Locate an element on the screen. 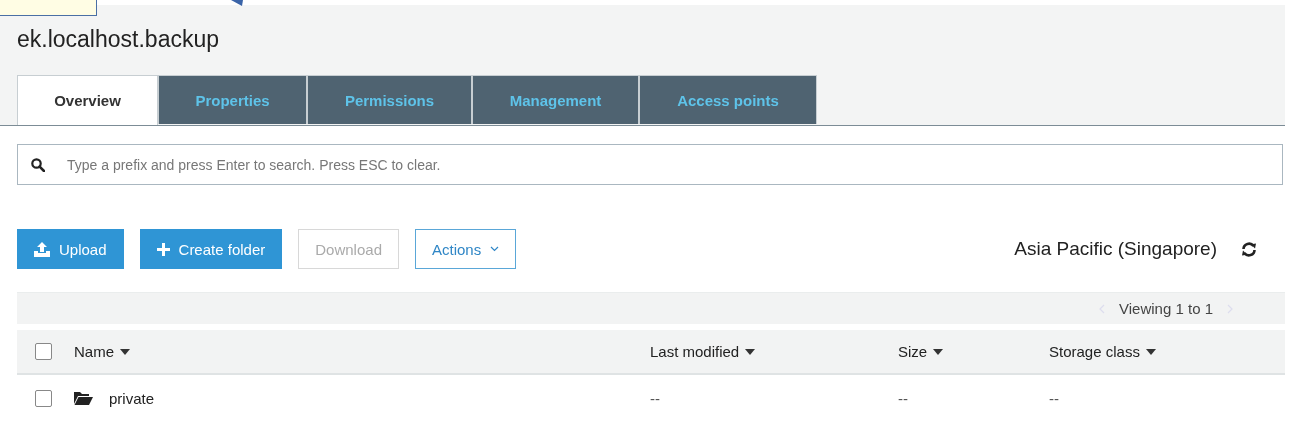 The image size is (1291, 439). arrow-tip-icon is located at coordinates (237, 3).